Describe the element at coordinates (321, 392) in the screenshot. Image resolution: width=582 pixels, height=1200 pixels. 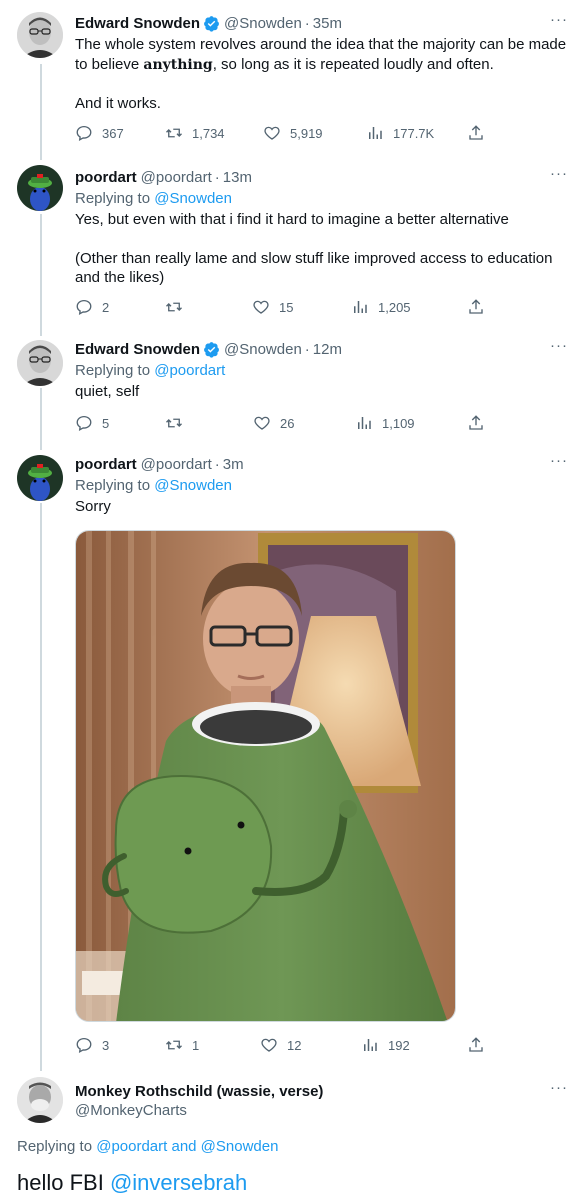
I see `tweet-text: quiet, self` at that location.